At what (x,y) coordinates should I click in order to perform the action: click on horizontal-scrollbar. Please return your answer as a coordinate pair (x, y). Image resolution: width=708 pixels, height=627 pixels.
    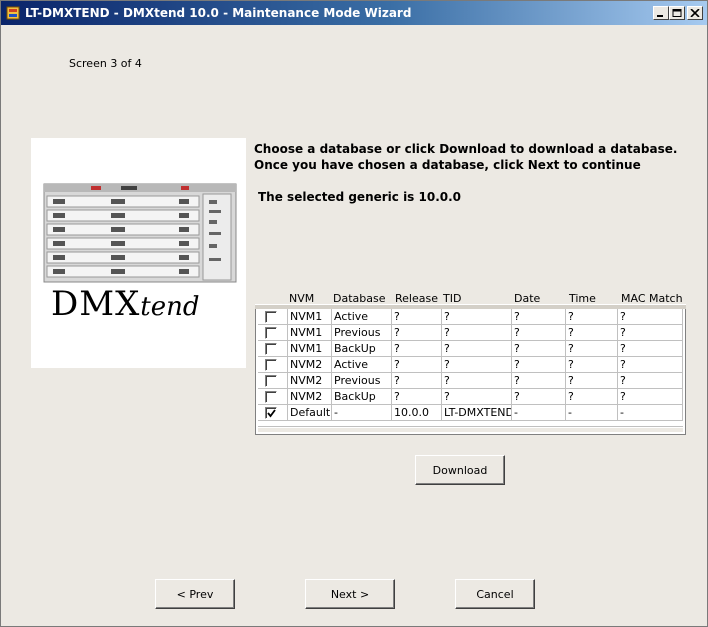
    Looking at the image, I should click on (470, 430).